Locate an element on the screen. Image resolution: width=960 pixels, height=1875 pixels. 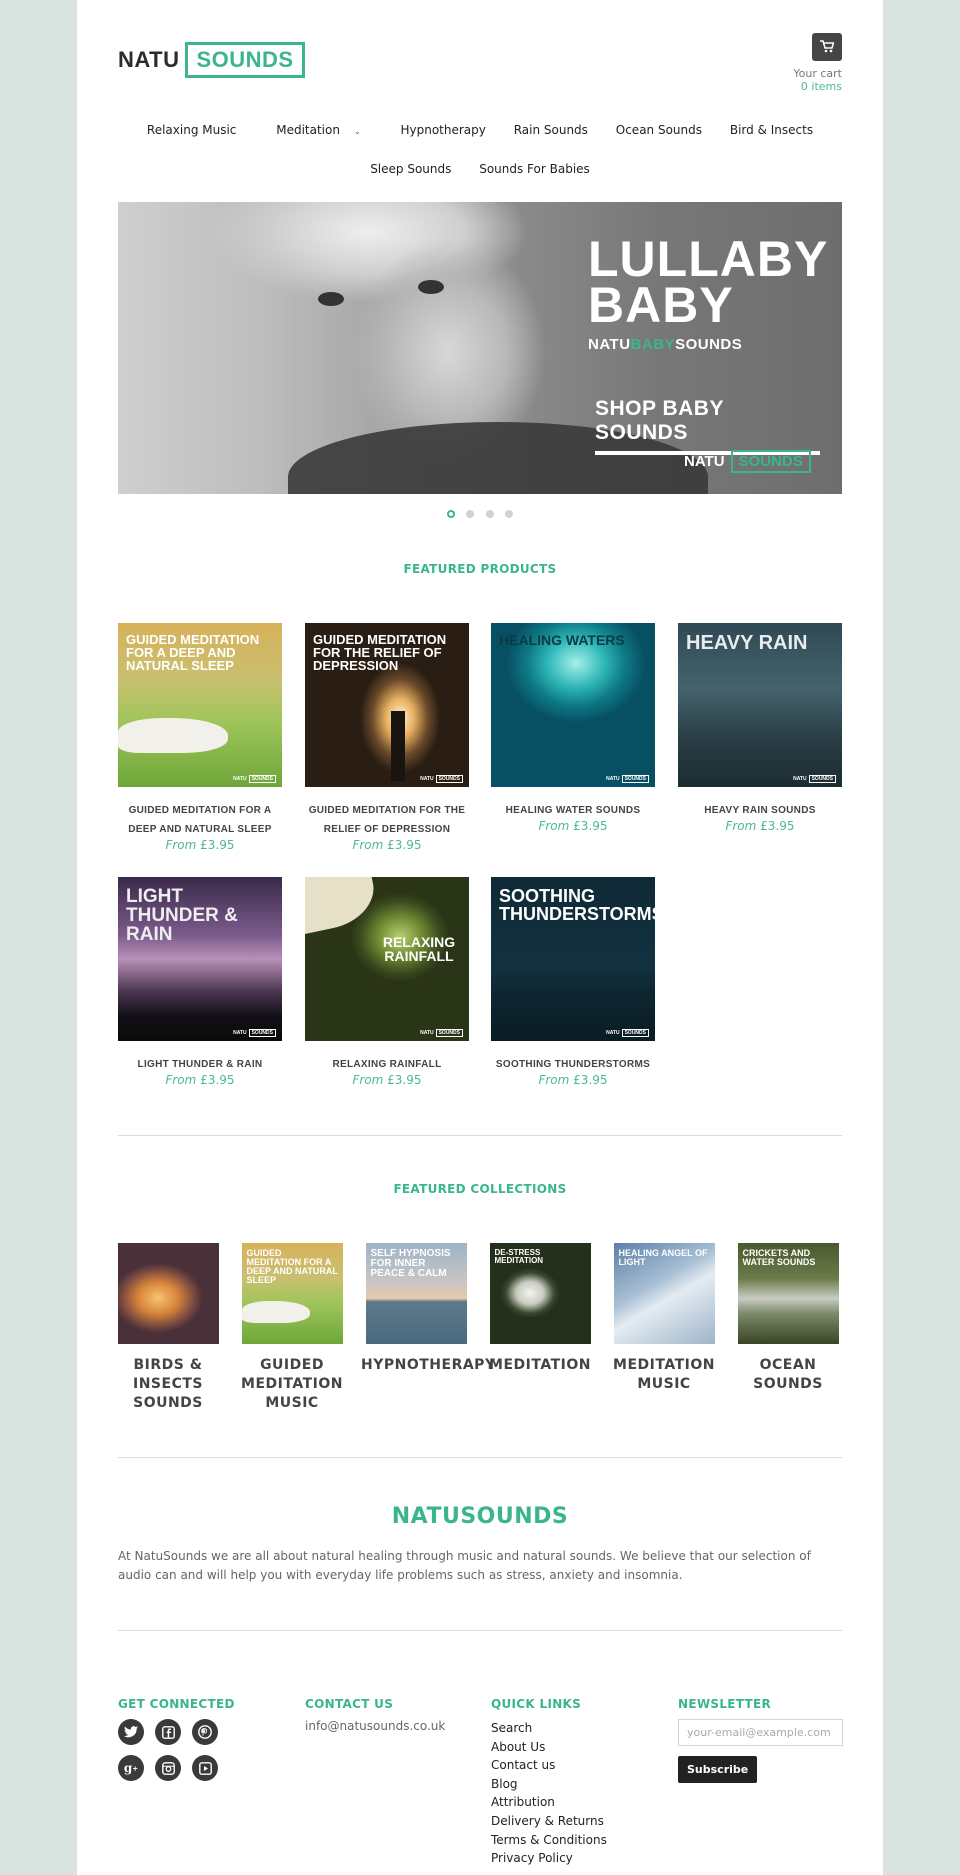
collection-image: SELF HYPNOSIS FOR INNER PEACE & CALM is located at coordinates (416, 1293).